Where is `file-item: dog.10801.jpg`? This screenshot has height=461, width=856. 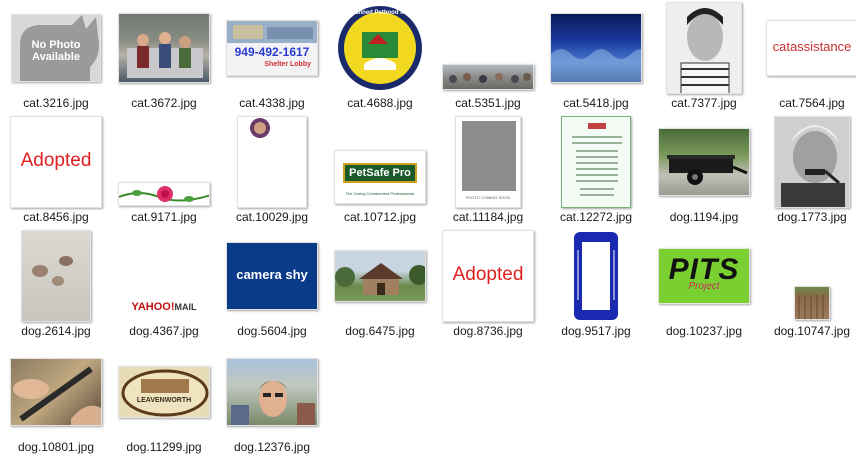 file-item: dog.10801.jpg is located at coordinates (56, 403).